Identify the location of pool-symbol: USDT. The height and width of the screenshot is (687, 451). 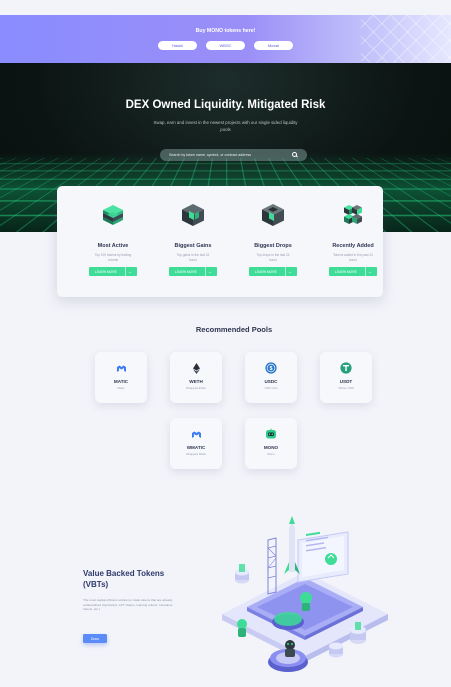
(346, 381).